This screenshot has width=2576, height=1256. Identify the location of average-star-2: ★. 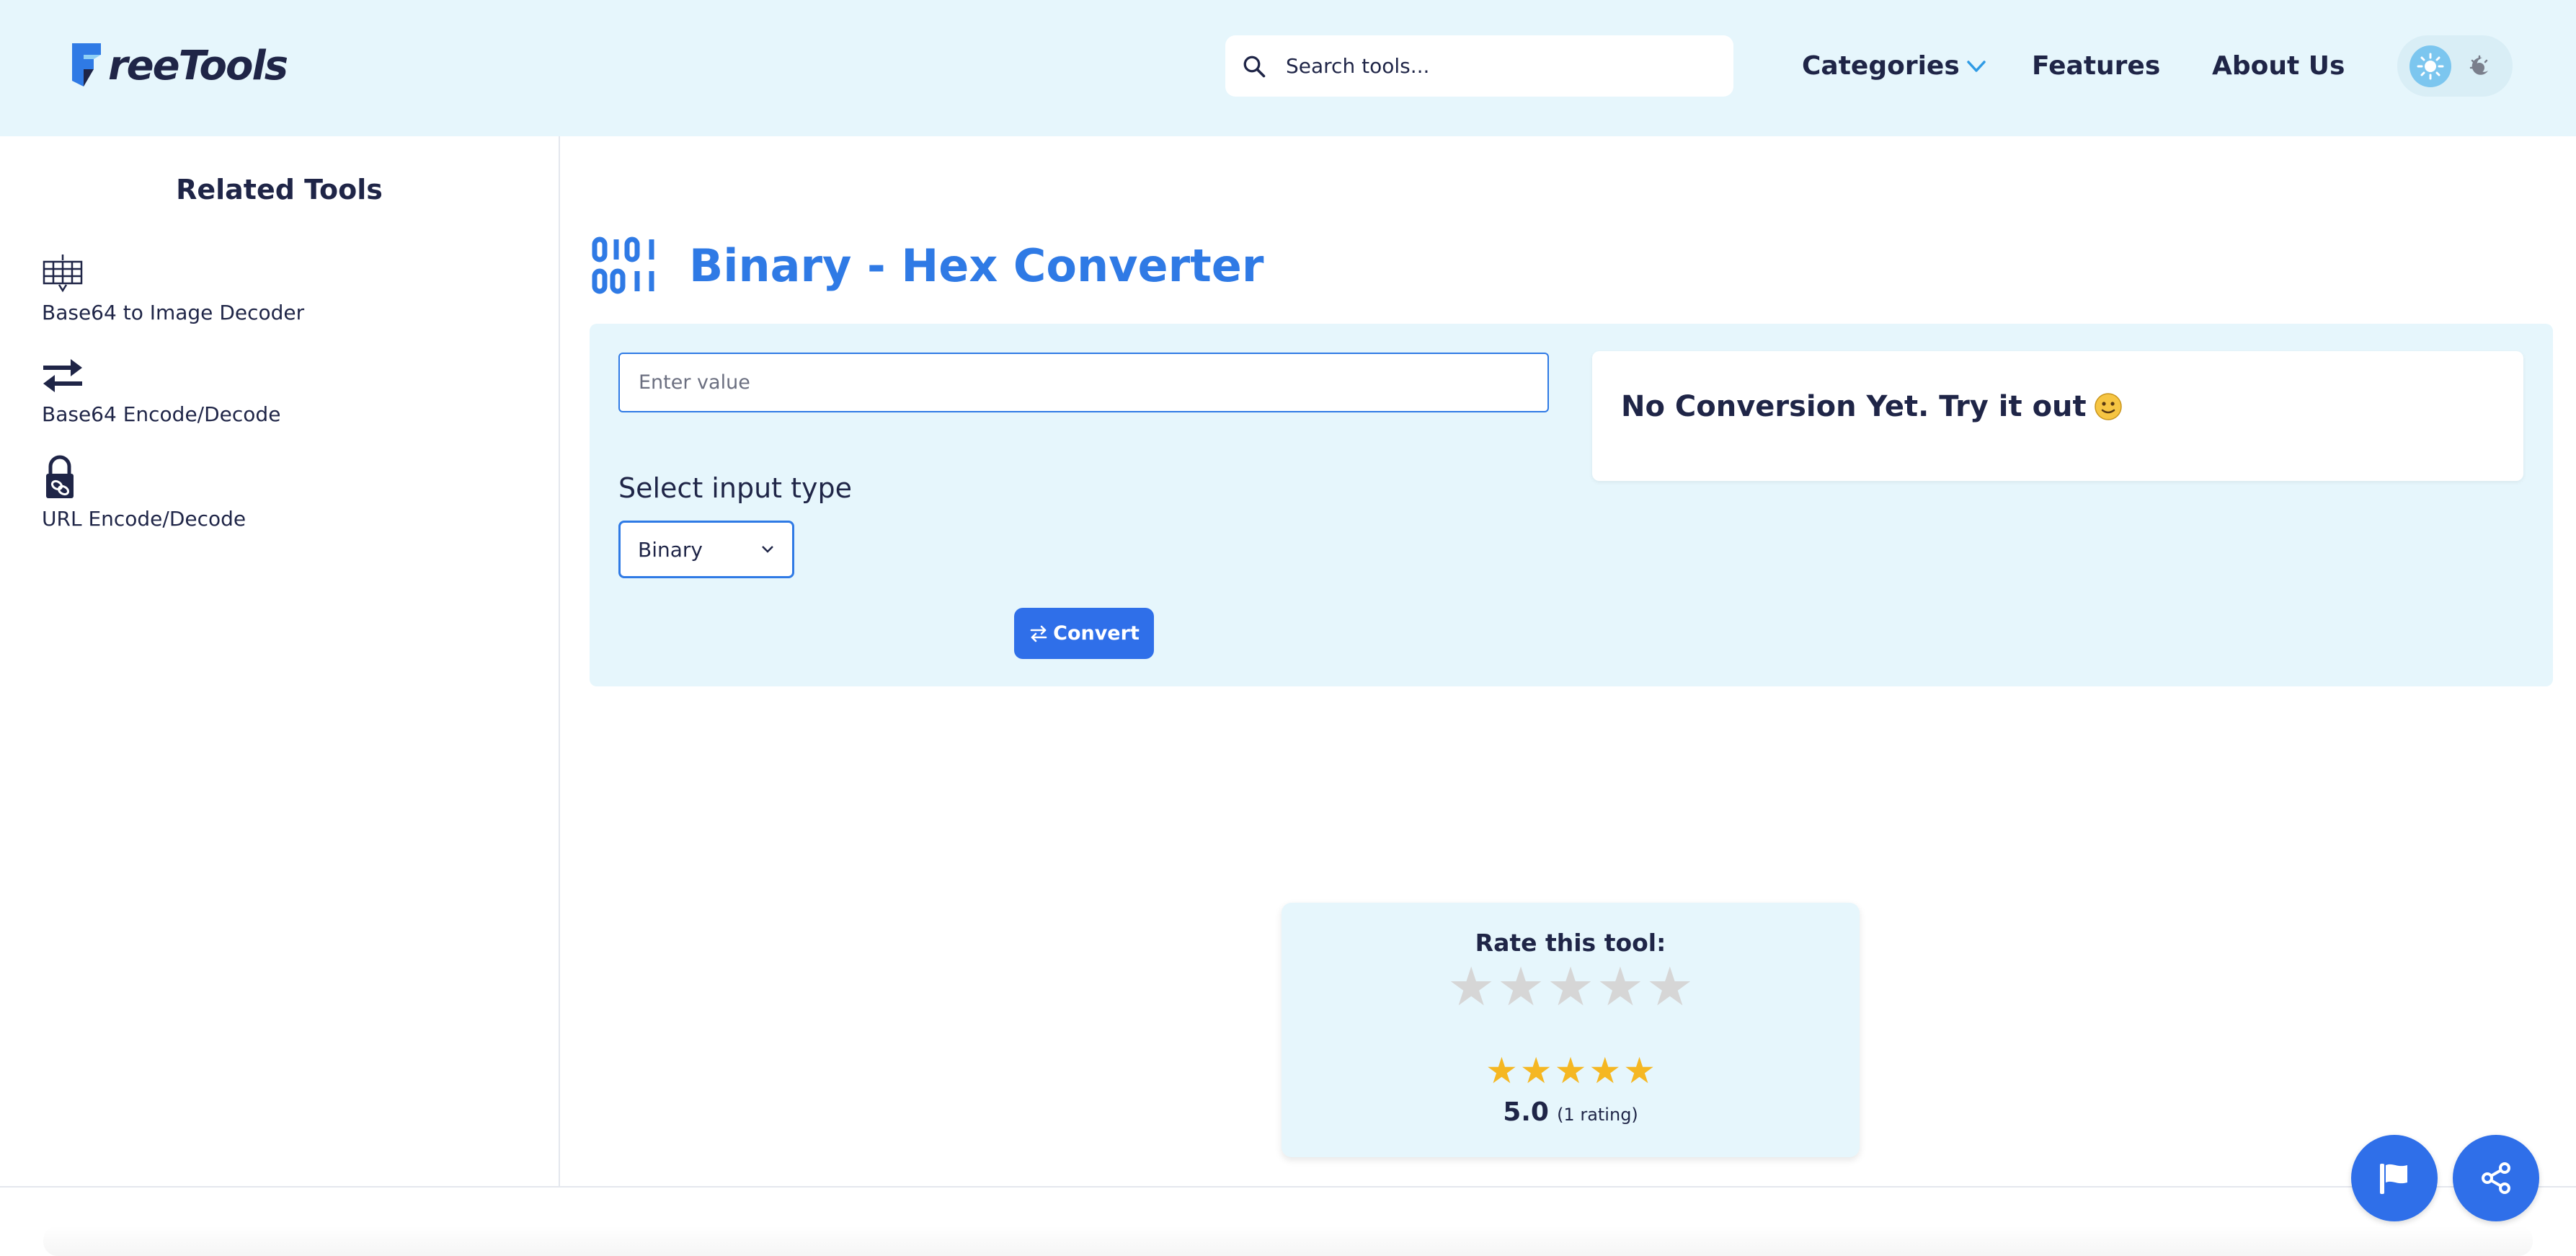
(1536, 1071).